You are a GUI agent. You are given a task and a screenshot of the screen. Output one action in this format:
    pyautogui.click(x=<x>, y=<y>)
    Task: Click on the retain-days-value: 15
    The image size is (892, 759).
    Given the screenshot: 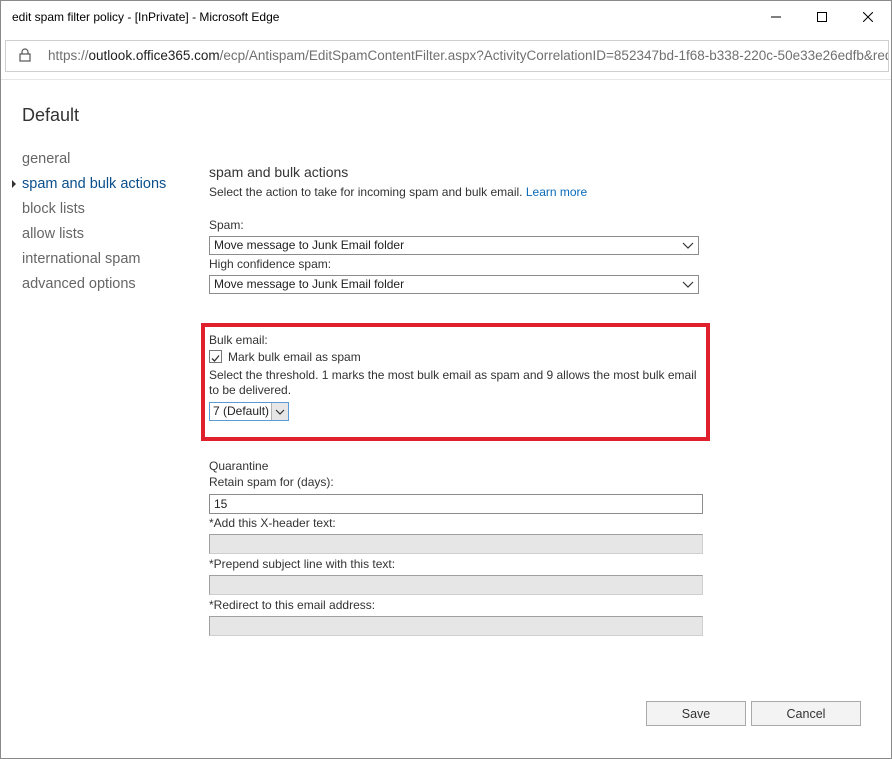 What is the action you would take?
    pyautogui.click(x=221, y=504)
    